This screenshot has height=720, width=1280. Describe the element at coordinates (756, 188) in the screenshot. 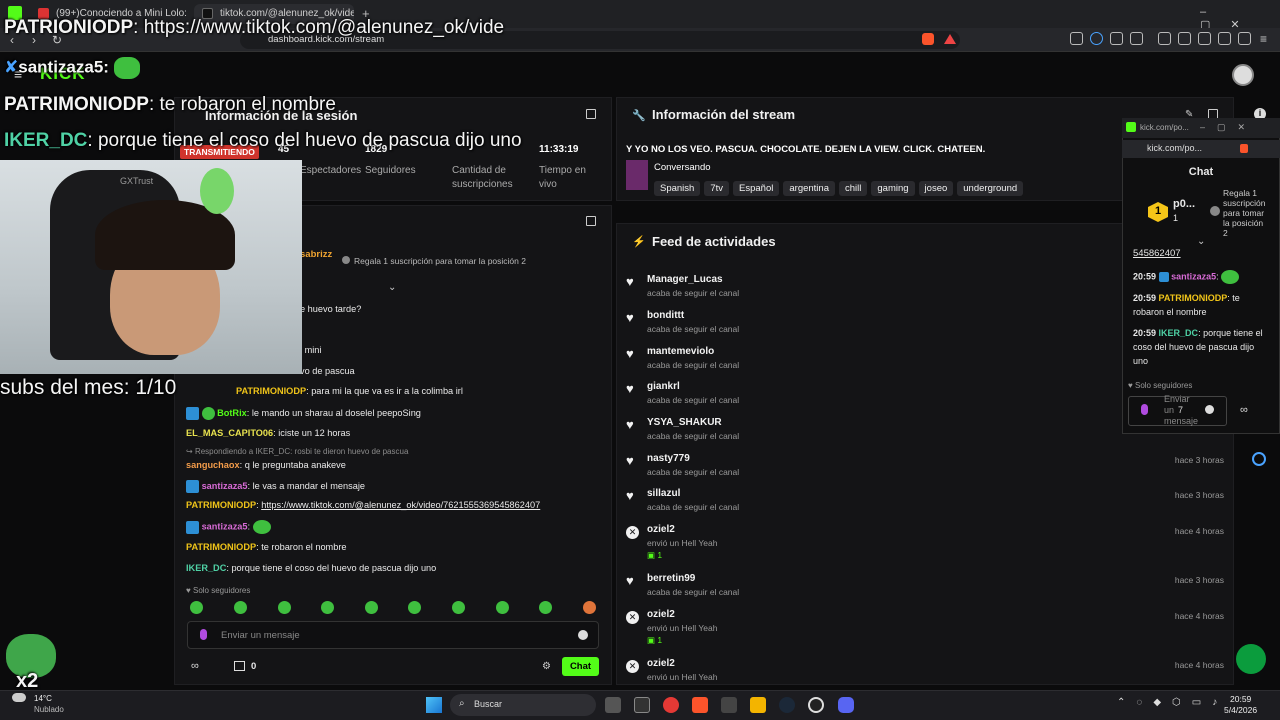

I see `tag: Español` at that location.